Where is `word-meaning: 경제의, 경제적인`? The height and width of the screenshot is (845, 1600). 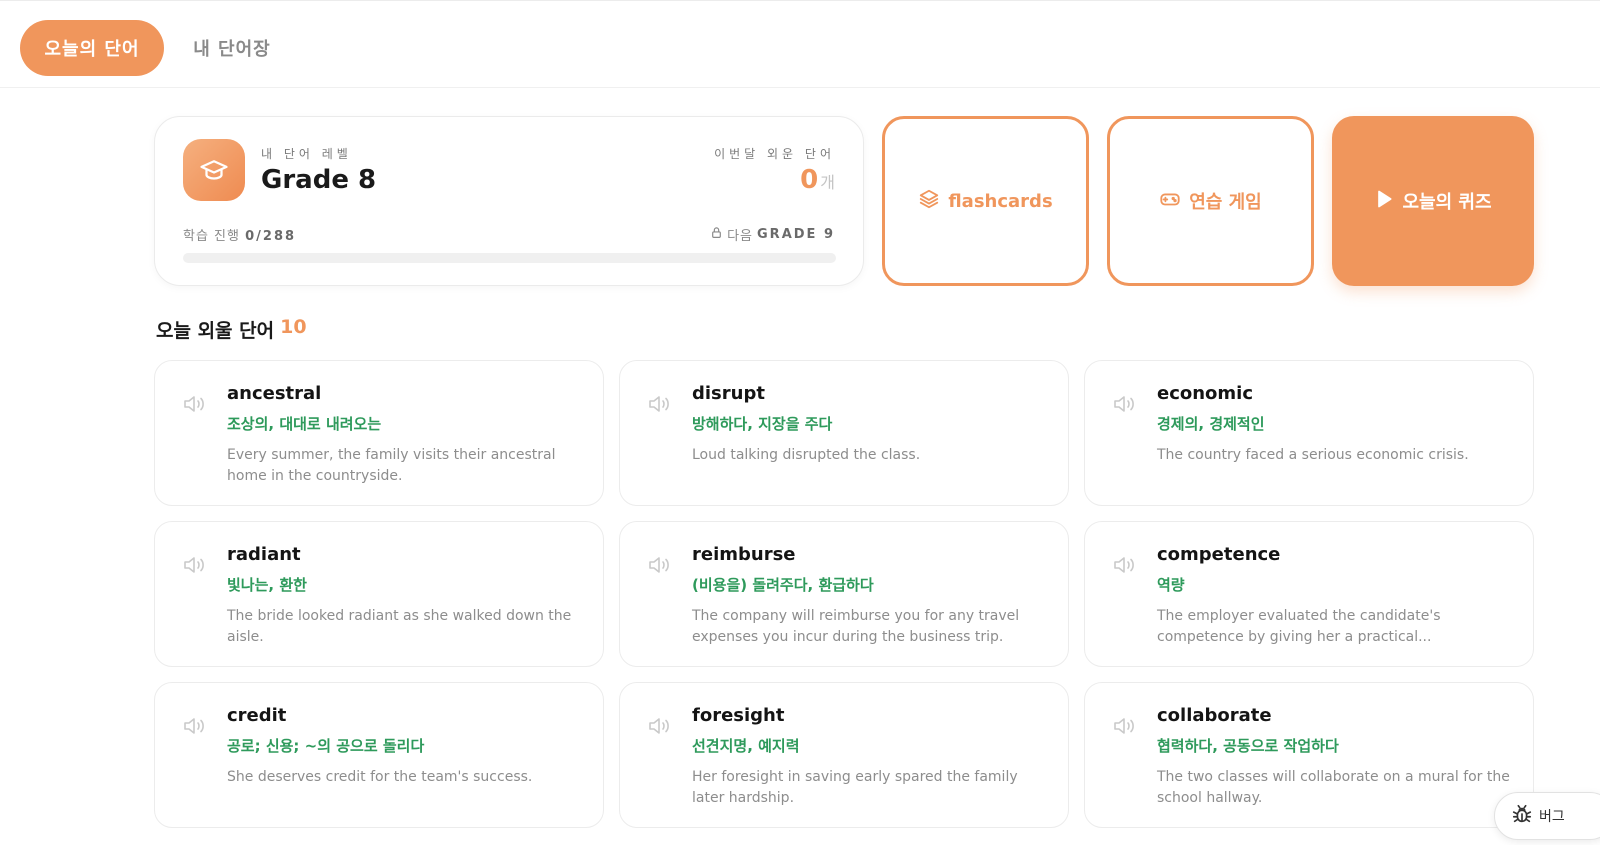 word-meaning: 경제의, 경제적인 is located at coordinates (1211, 424).